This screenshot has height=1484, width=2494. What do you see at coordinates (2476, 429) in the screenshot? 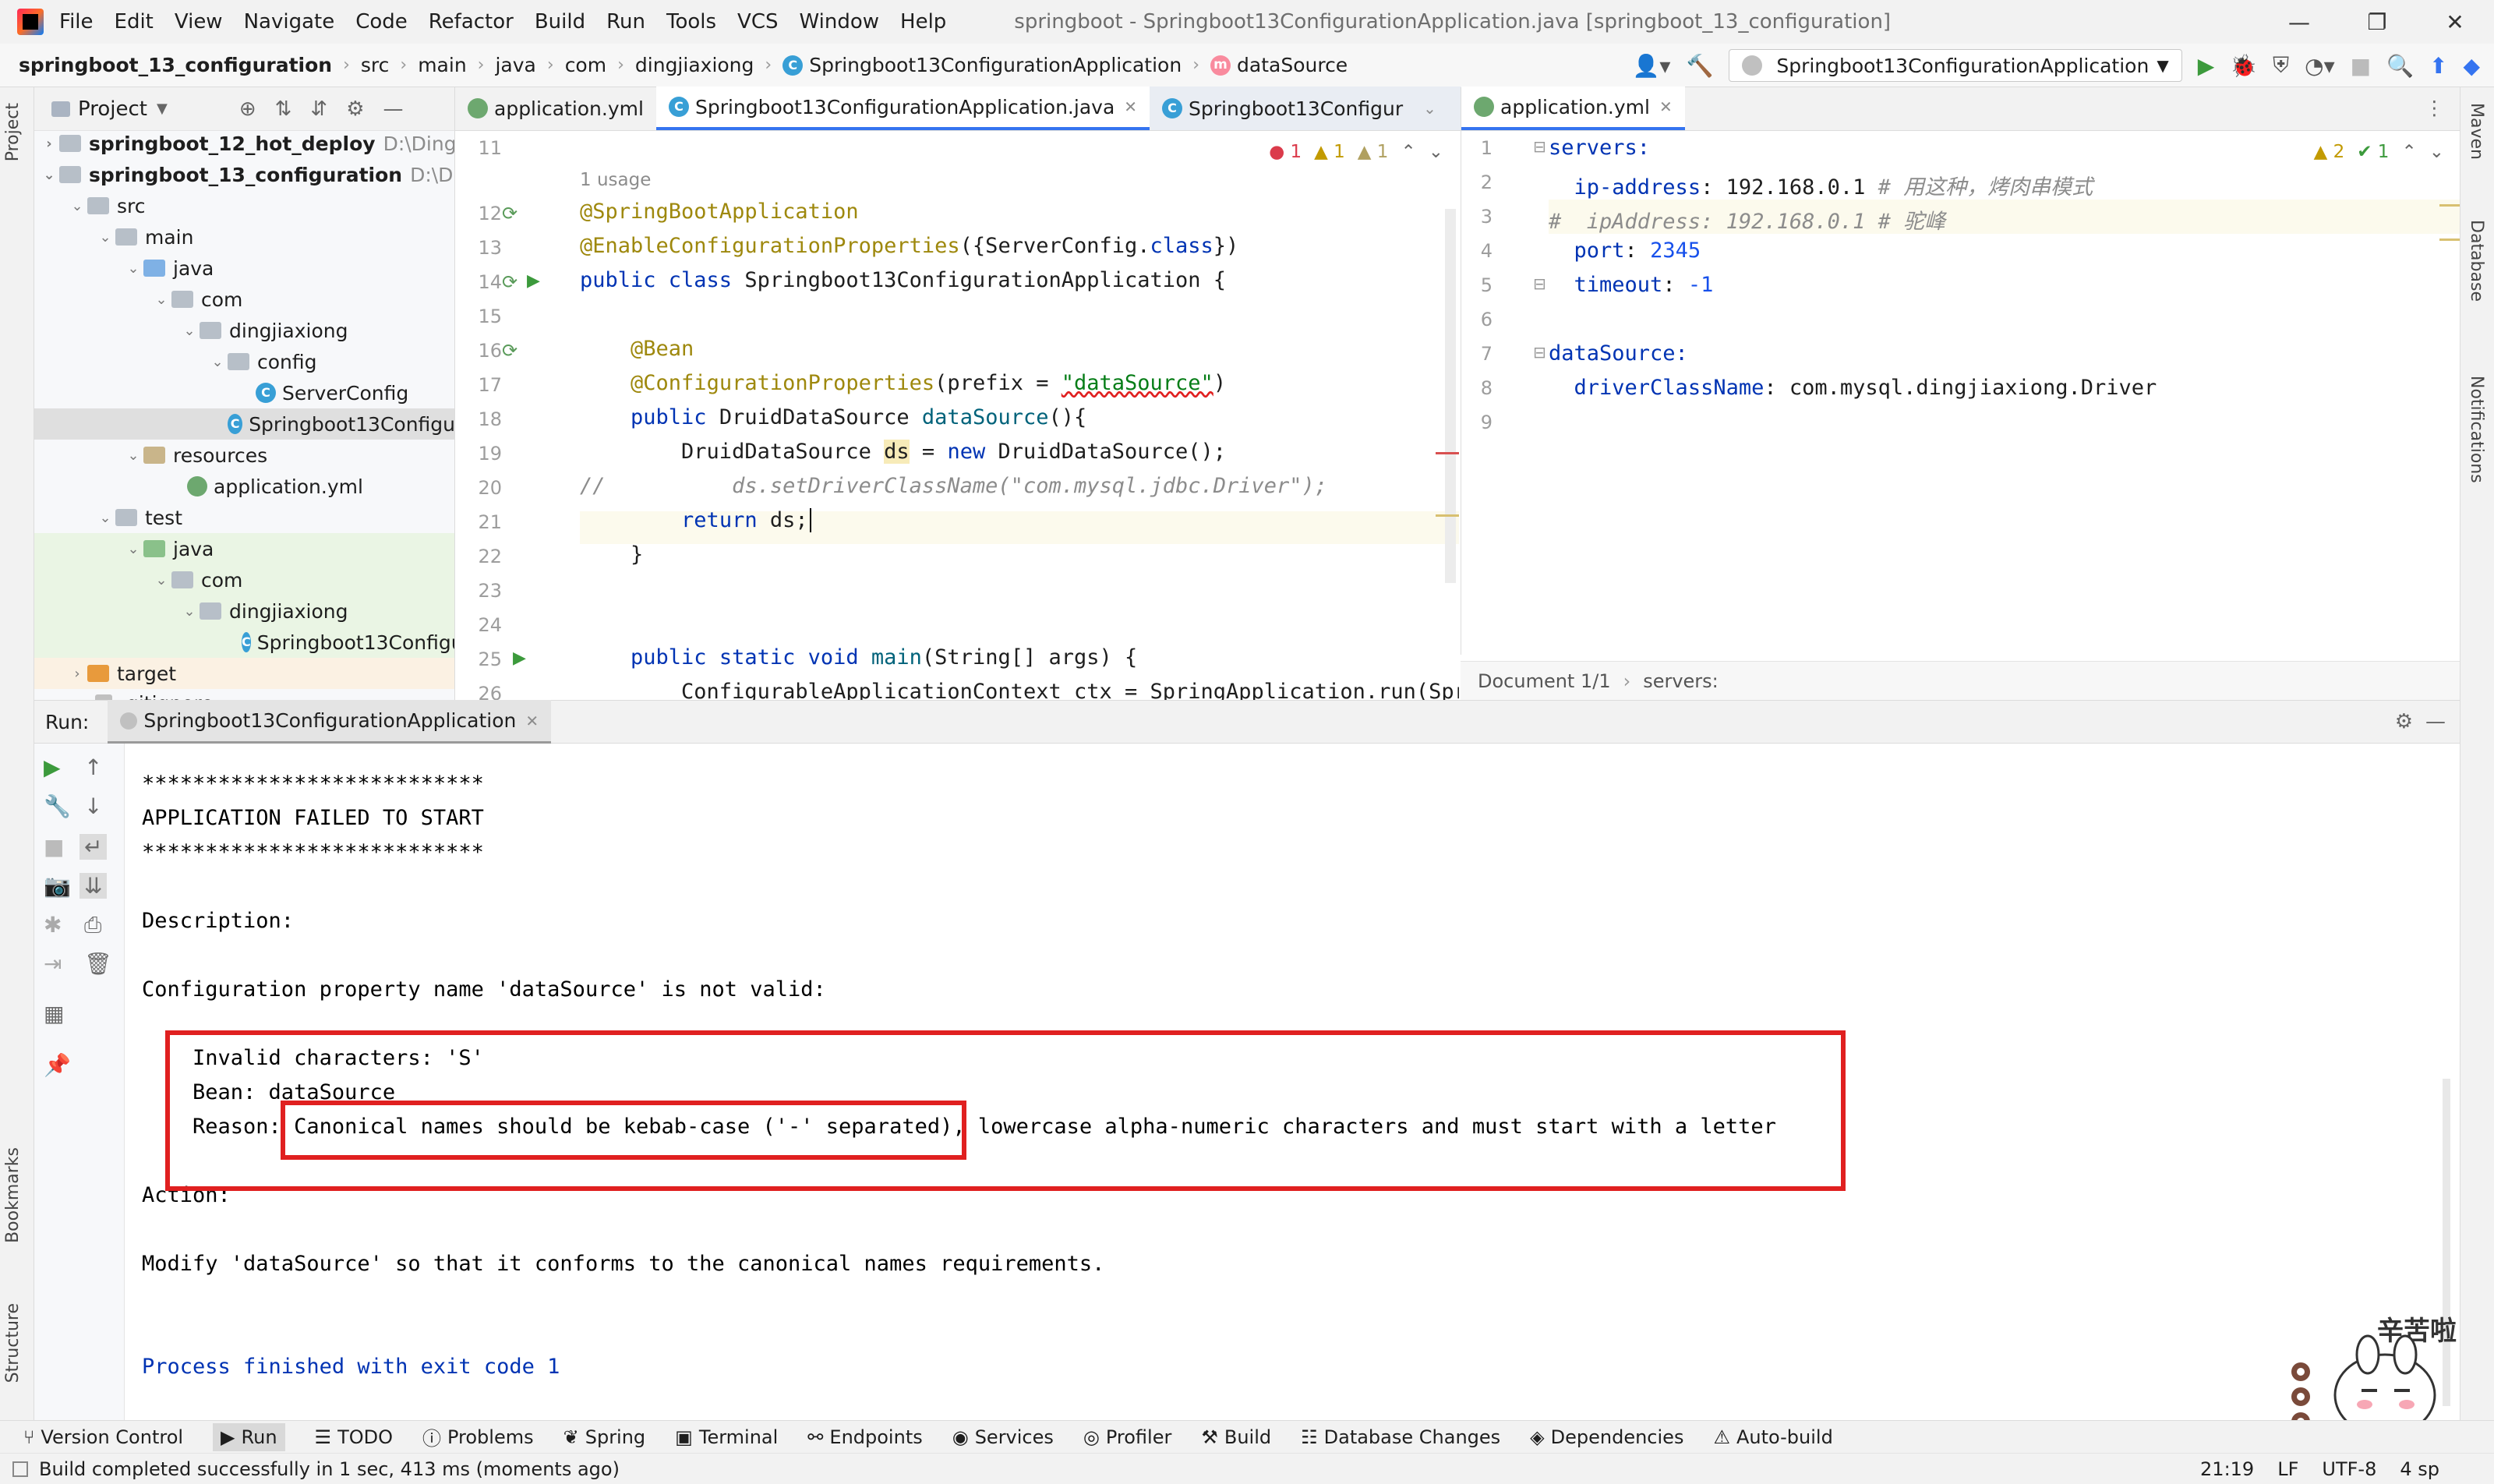
I see `notifications-tool-tab: Notifications` at bounding box center [2476, 429].